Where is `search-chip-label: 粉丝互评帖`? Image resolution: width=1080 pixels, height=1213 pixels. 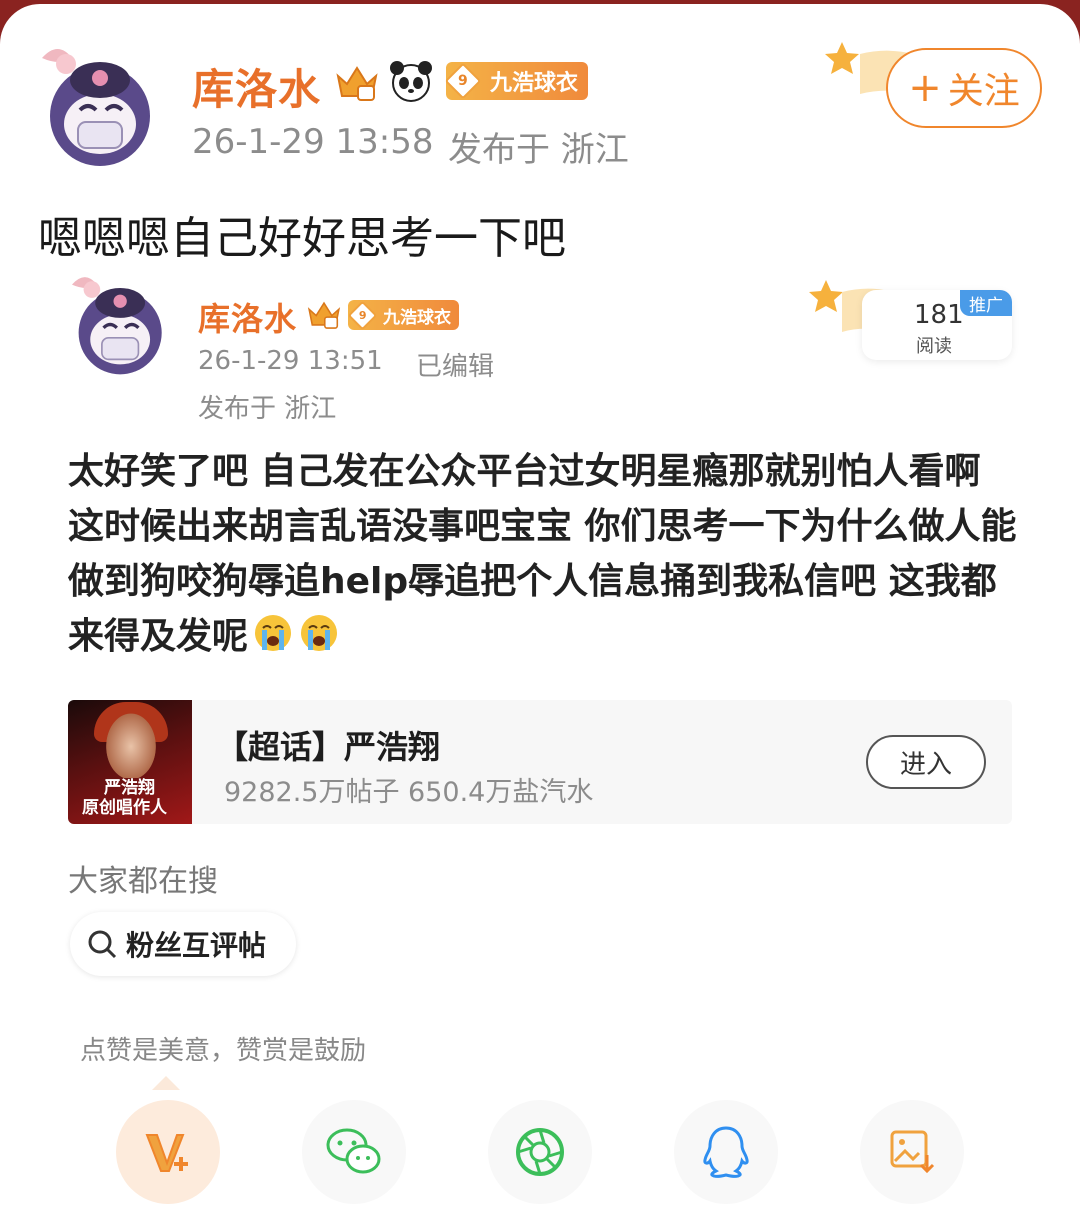
search-chip-label: 粉丝互评帖 is located at coordinates (196, 945).